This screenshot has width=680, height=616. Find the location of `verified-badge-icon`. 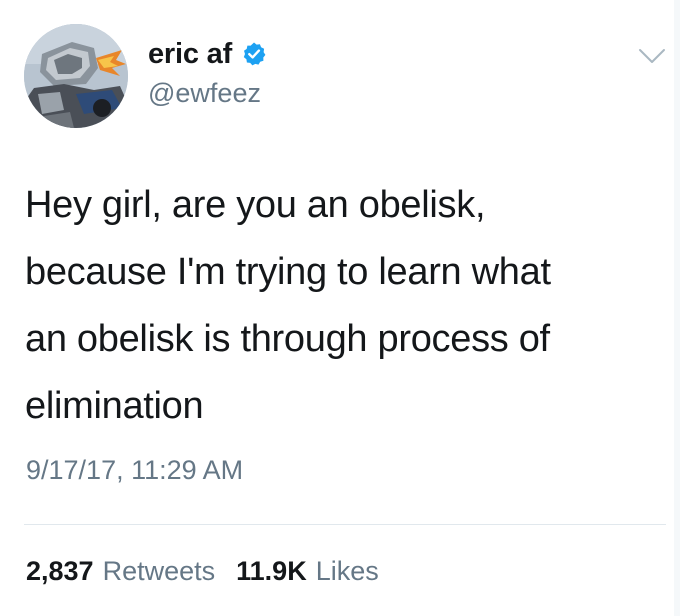

verified-badge-icon is located at coordinates (254, 54).